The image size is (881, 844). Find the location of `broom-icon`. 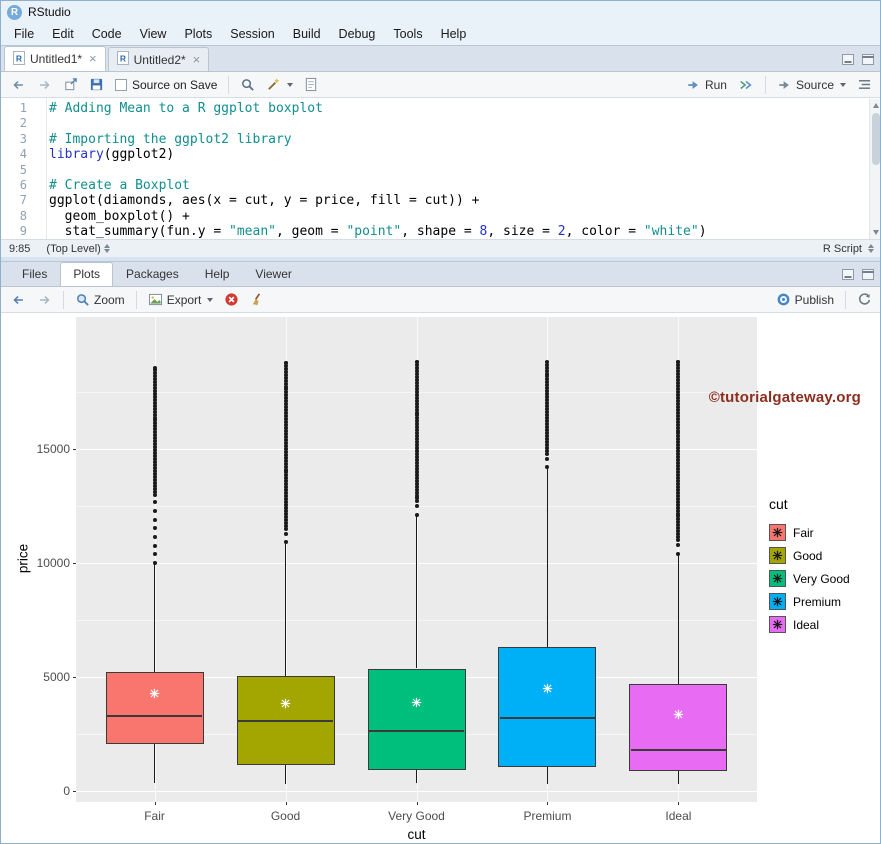

broom-icon is located at coordinates (257, 299).